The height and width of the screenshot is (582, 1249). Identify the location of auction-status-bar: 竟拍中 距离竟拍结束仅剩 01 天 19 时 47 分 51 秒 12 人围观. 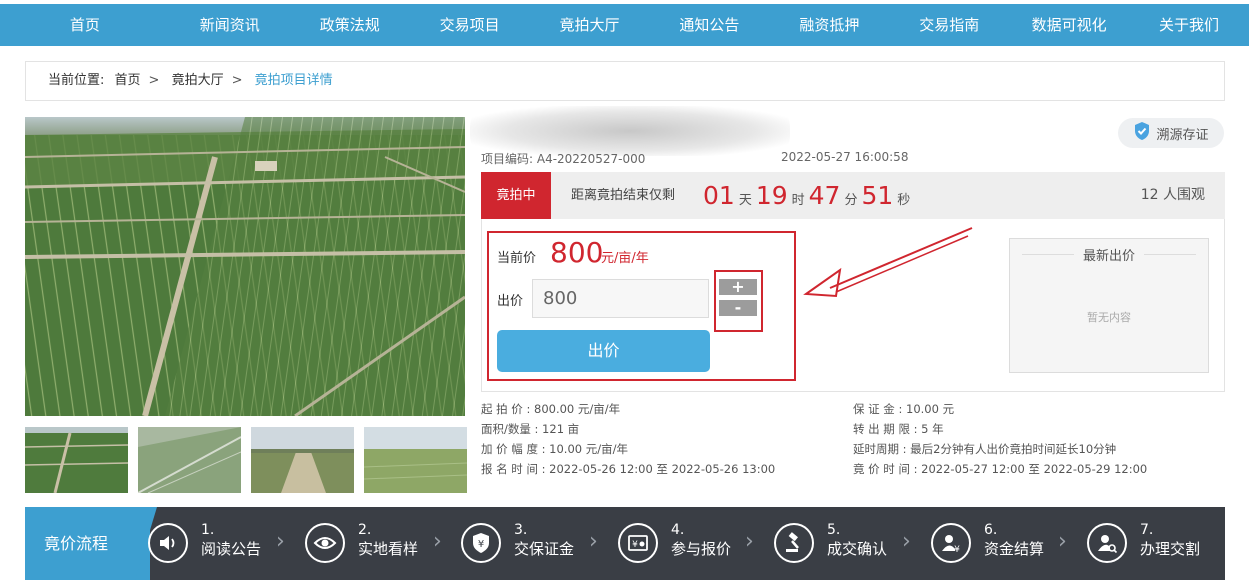
(853, 195).